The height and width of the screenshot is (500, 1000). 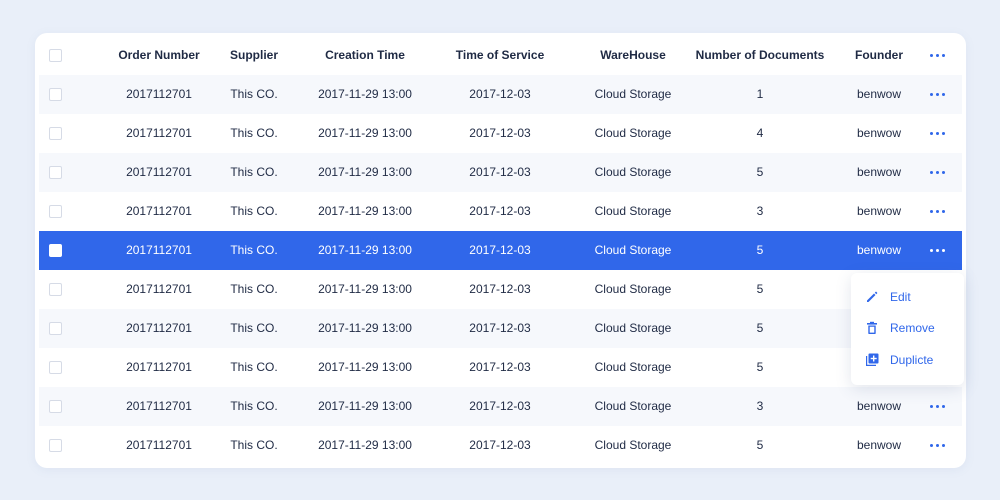 I want to click on menu-item-label: Edit, so click(x=900, y=297).